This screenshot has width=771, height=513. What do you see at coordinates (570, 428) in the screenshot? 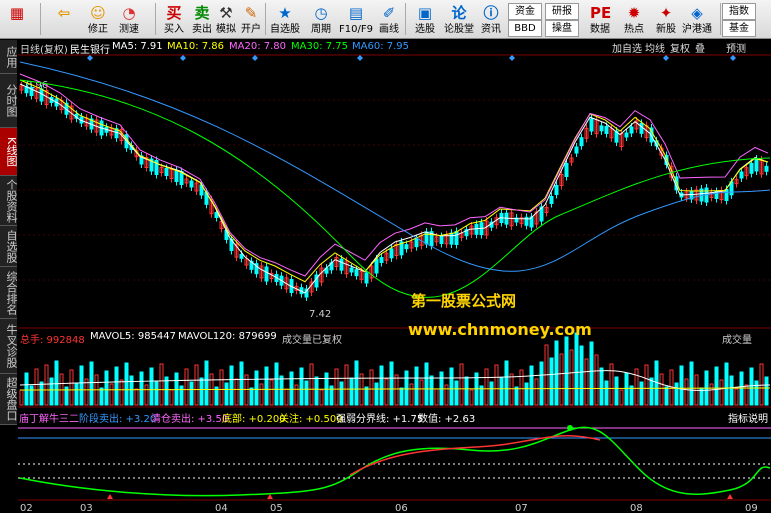
I see `indicator-peak-dot` at bounding box center [570, 428].